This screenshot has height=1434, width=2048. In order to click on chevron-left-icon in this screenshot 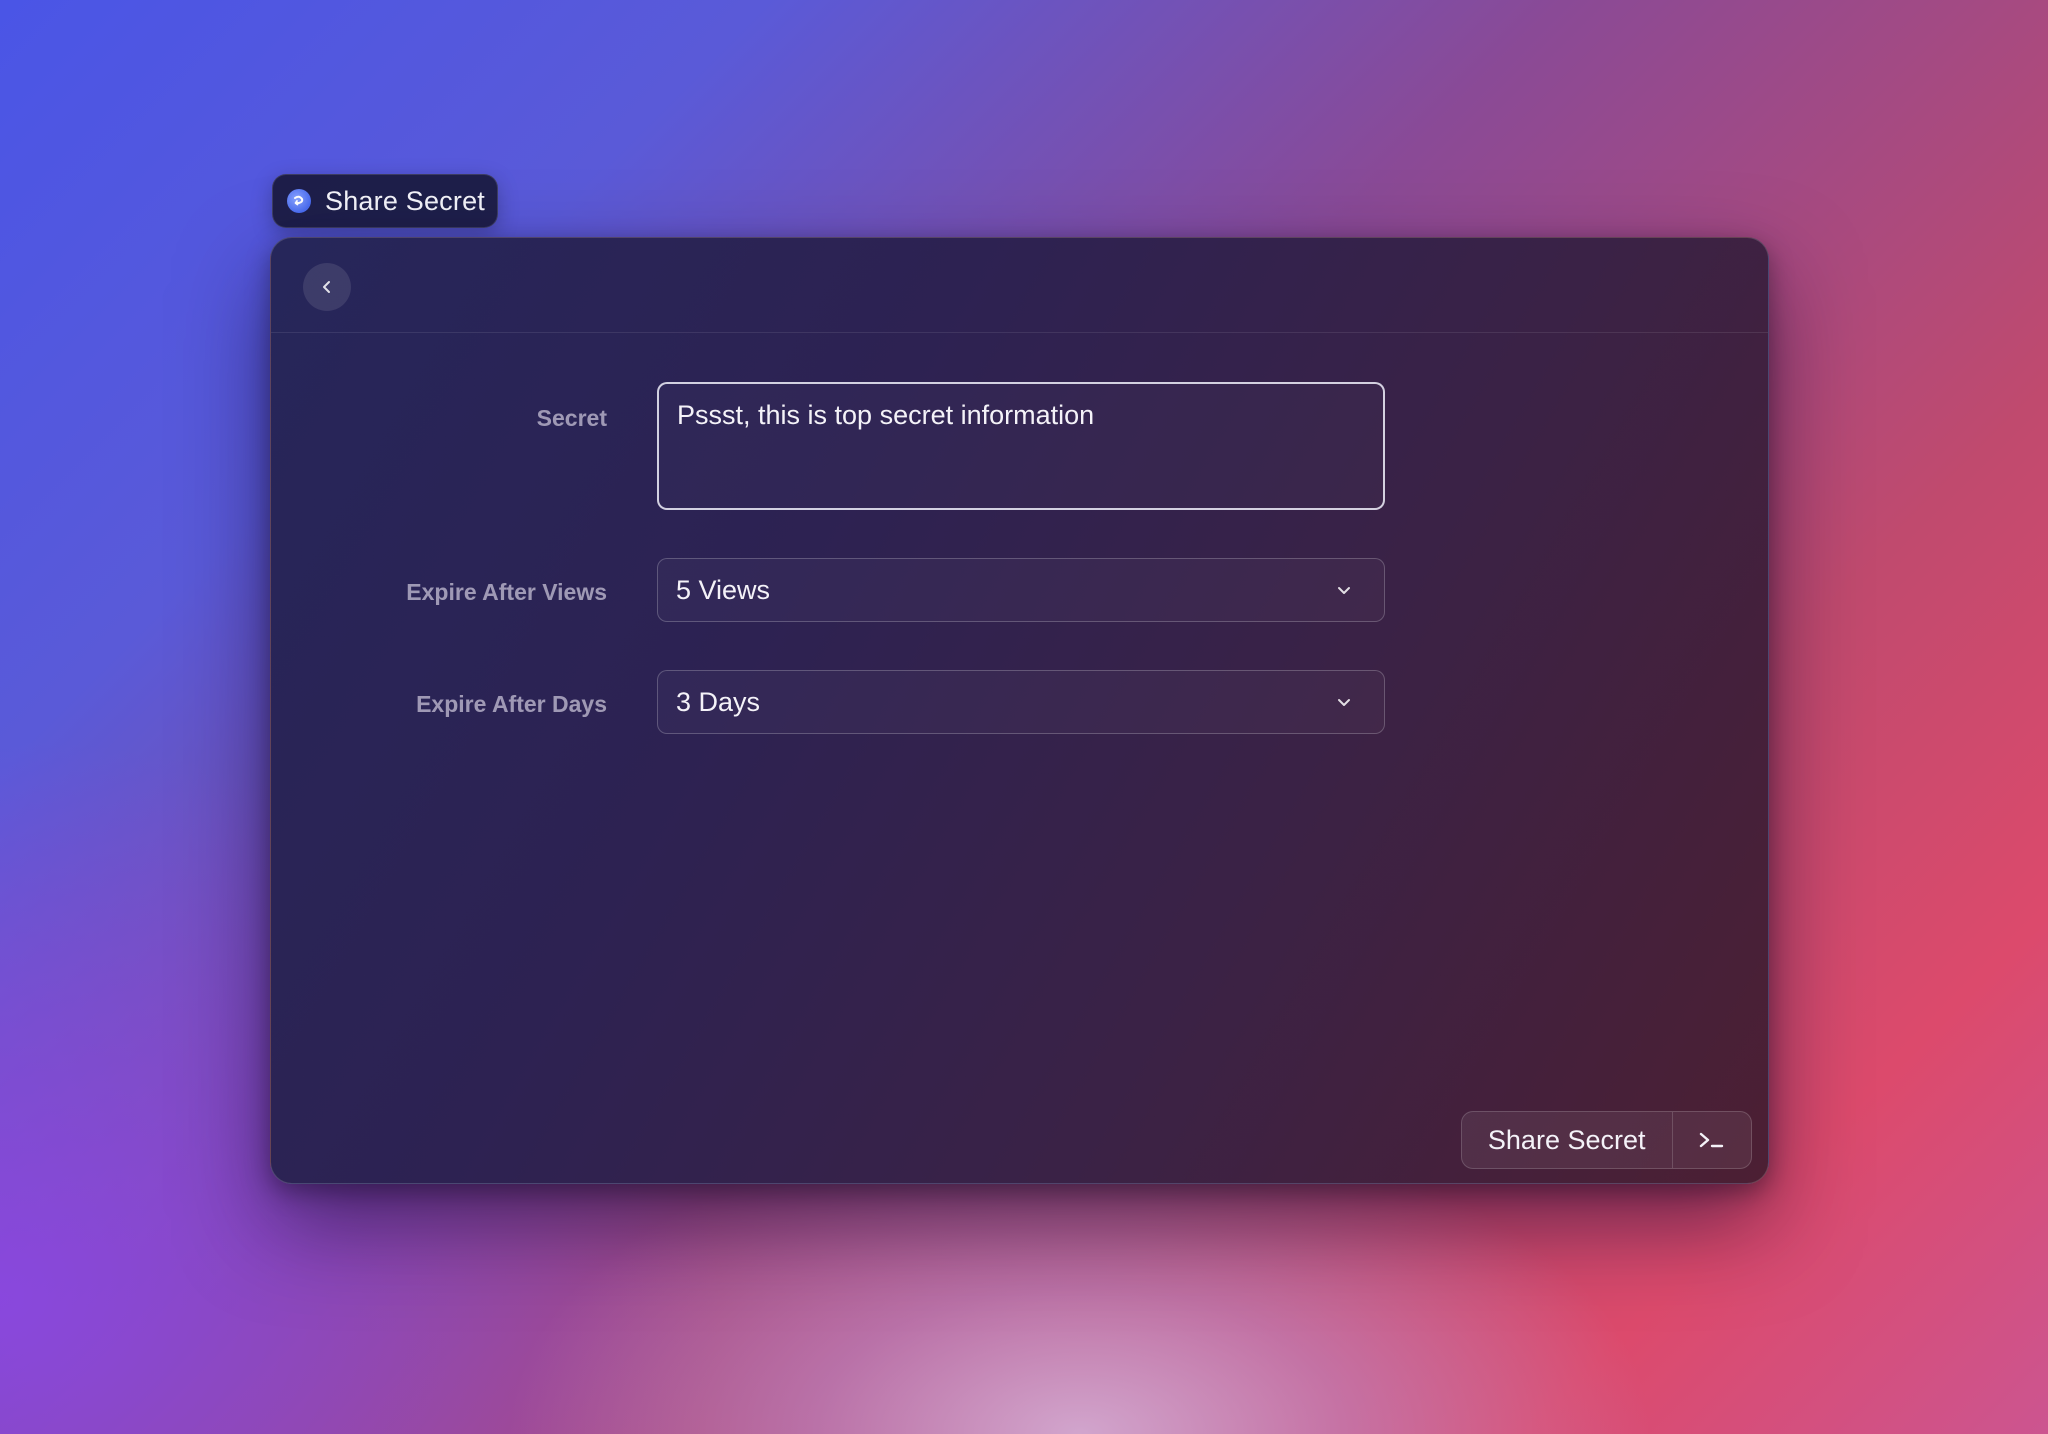, I will do `click(326, 287)`.